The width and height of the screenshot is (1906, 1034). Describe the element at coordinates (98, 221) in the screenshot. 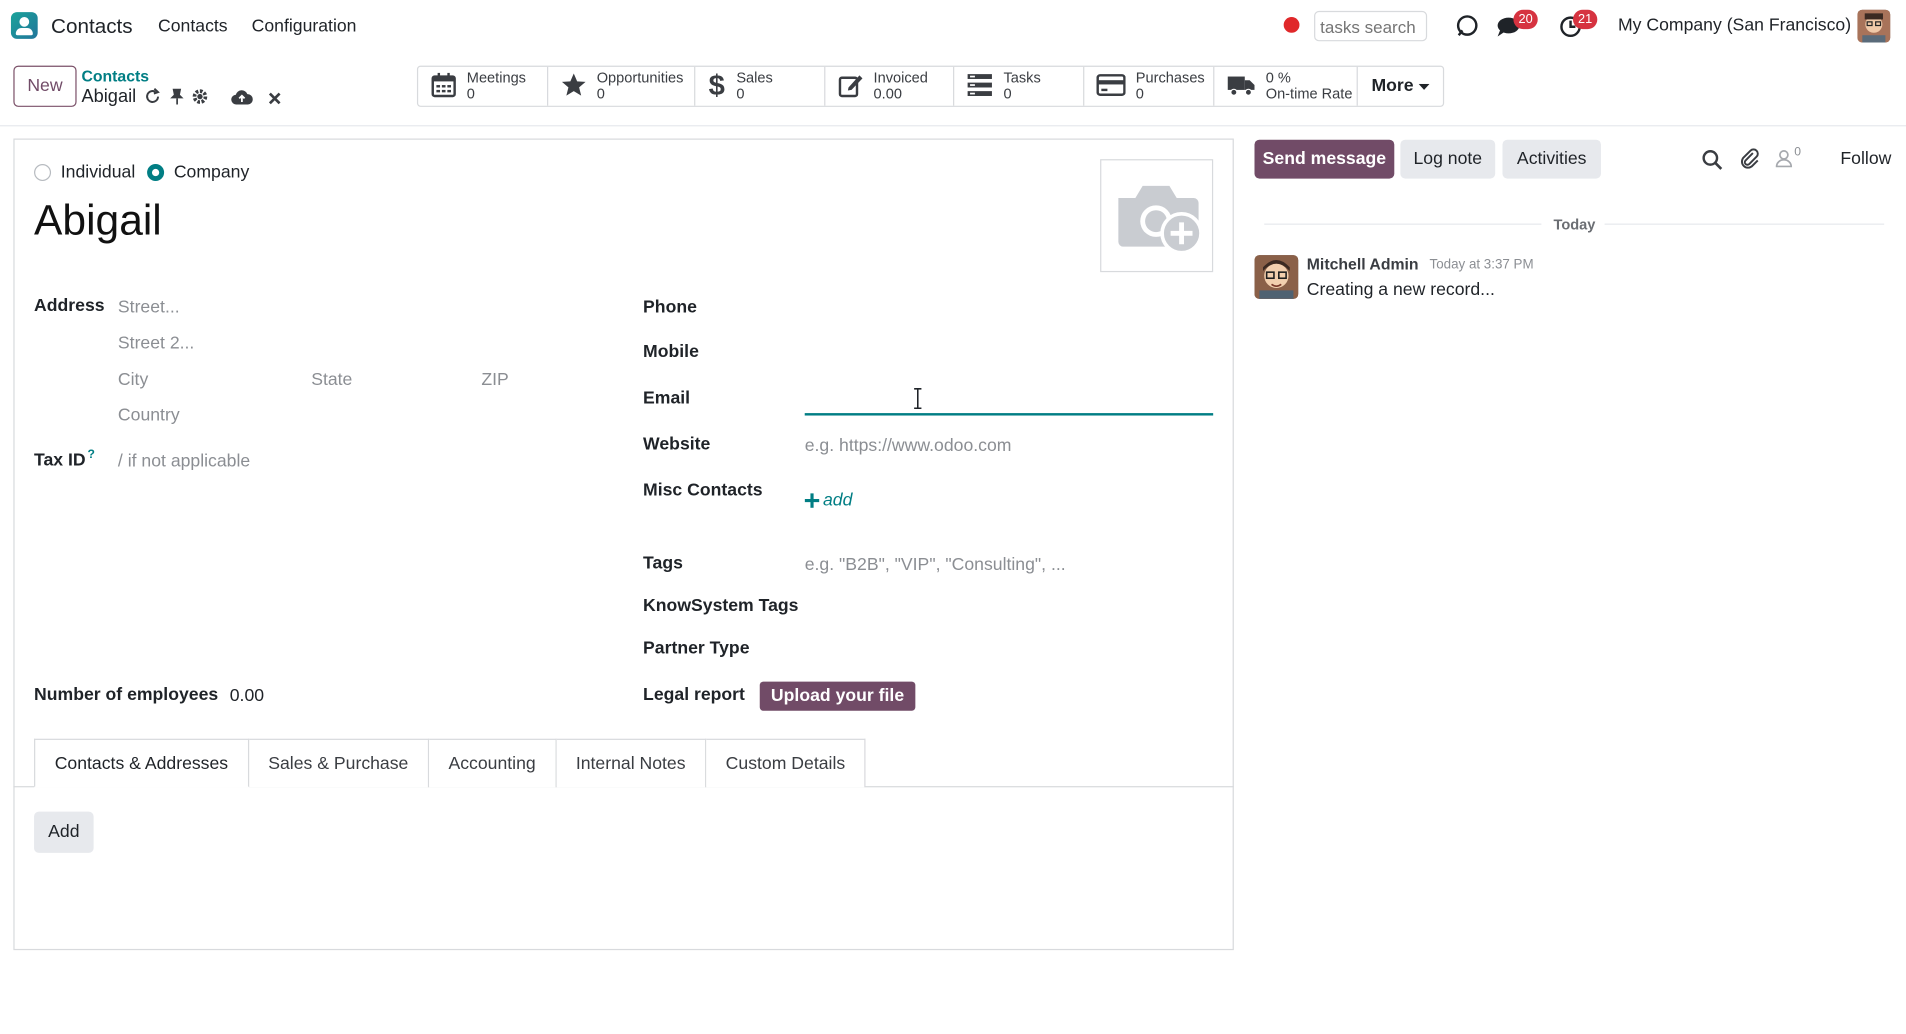

I see `contact-name-field: Abigail` at that location.